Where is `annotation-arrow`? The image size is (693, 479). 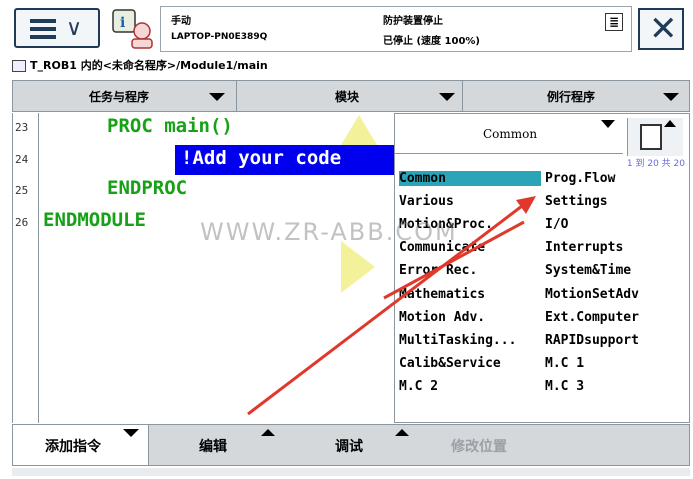
annotation-arrow is located at coordinates (454, 260).